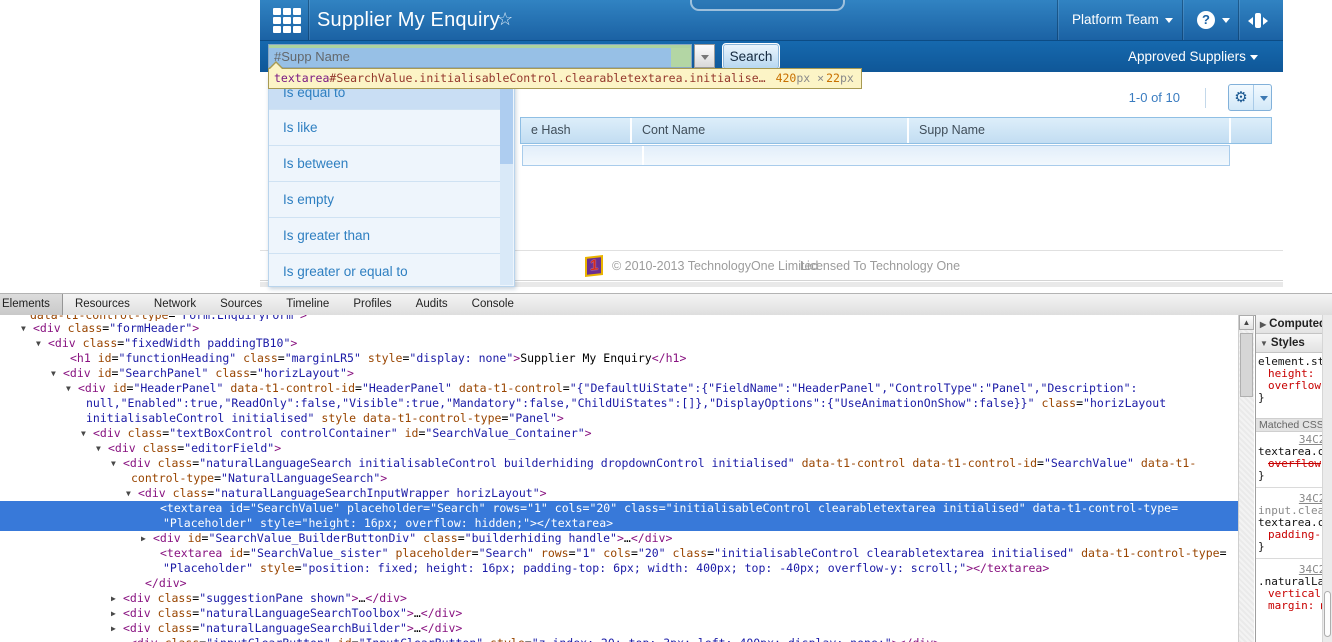 This screenshot has height=642, width=1332. What do you see at coordinates (1294, 535) in the screenshot?
I see `css-property: padding-` at bounding box center [1294, 535].